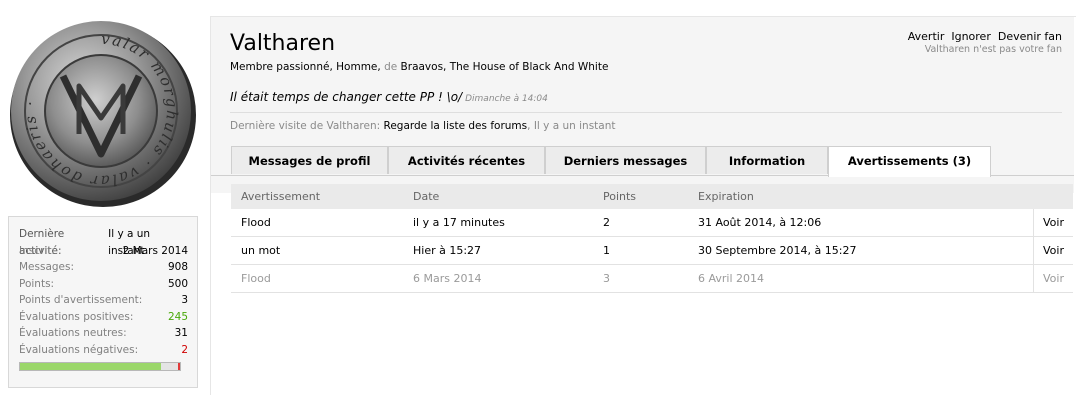 The width and height of the screenshot is (1089, 395). Describe the element at coordinates (620, 196) in the screenshot. I see `column-header-points: Points` at that location.